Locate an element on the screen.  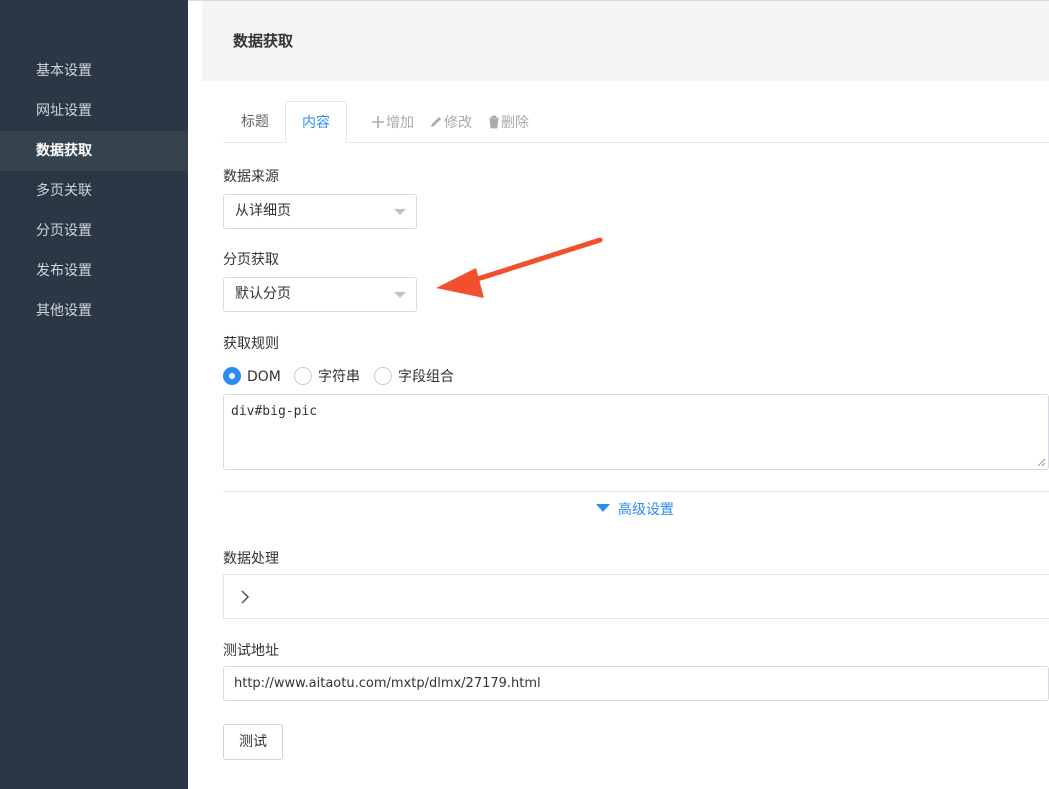
add-label: 增加 is located at coordinates (400, 123).